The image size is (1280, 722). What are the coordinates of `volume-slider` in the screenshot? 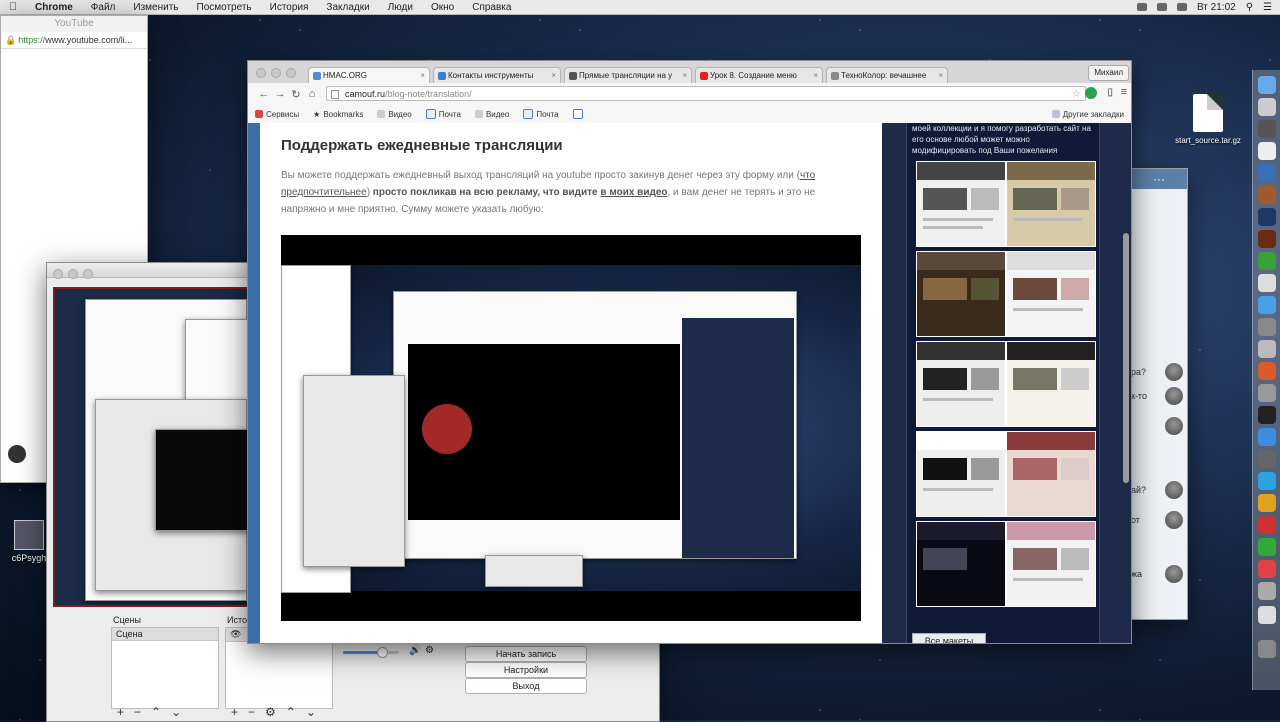 It's located at (371, 652).